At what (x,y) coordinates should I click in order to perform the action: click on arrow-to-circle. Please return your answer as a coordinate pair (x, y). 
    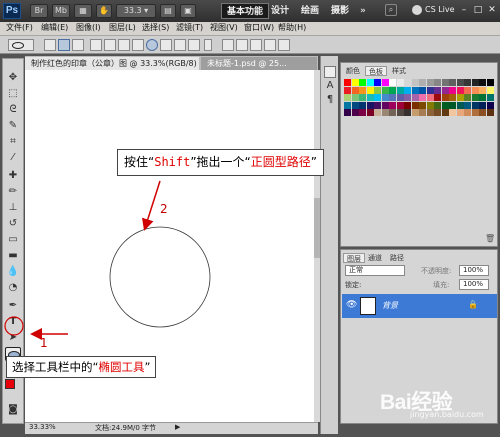
    Looking at the image, I should click on (151, 205).